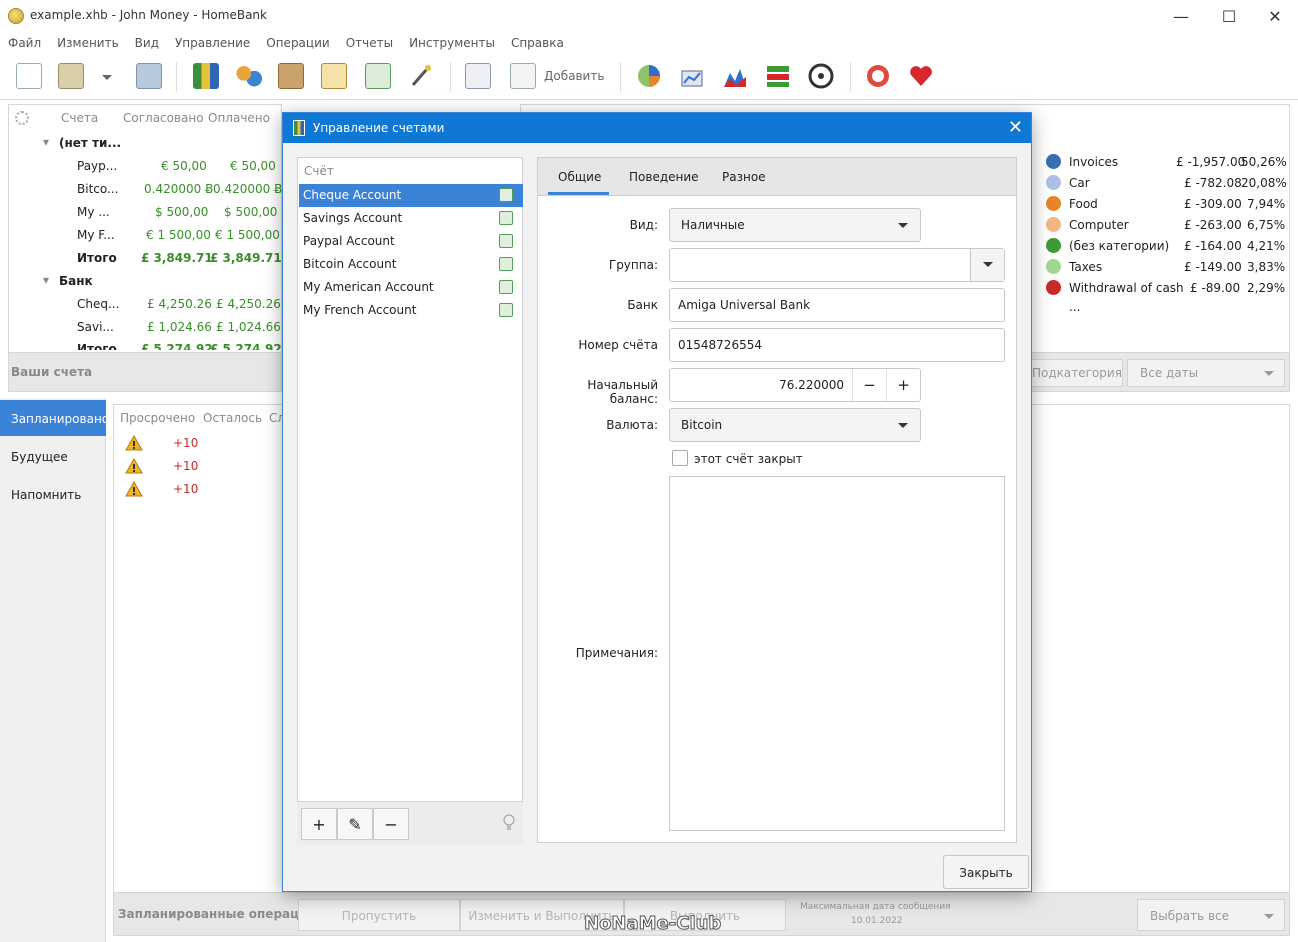 Image resolution: width=1298 pixels, height=942 pixels. What do you see at coordinates (247, 235) in the screenshot?
I see `account-cleared: € 1 500,00` at bounding box center [247, 235].